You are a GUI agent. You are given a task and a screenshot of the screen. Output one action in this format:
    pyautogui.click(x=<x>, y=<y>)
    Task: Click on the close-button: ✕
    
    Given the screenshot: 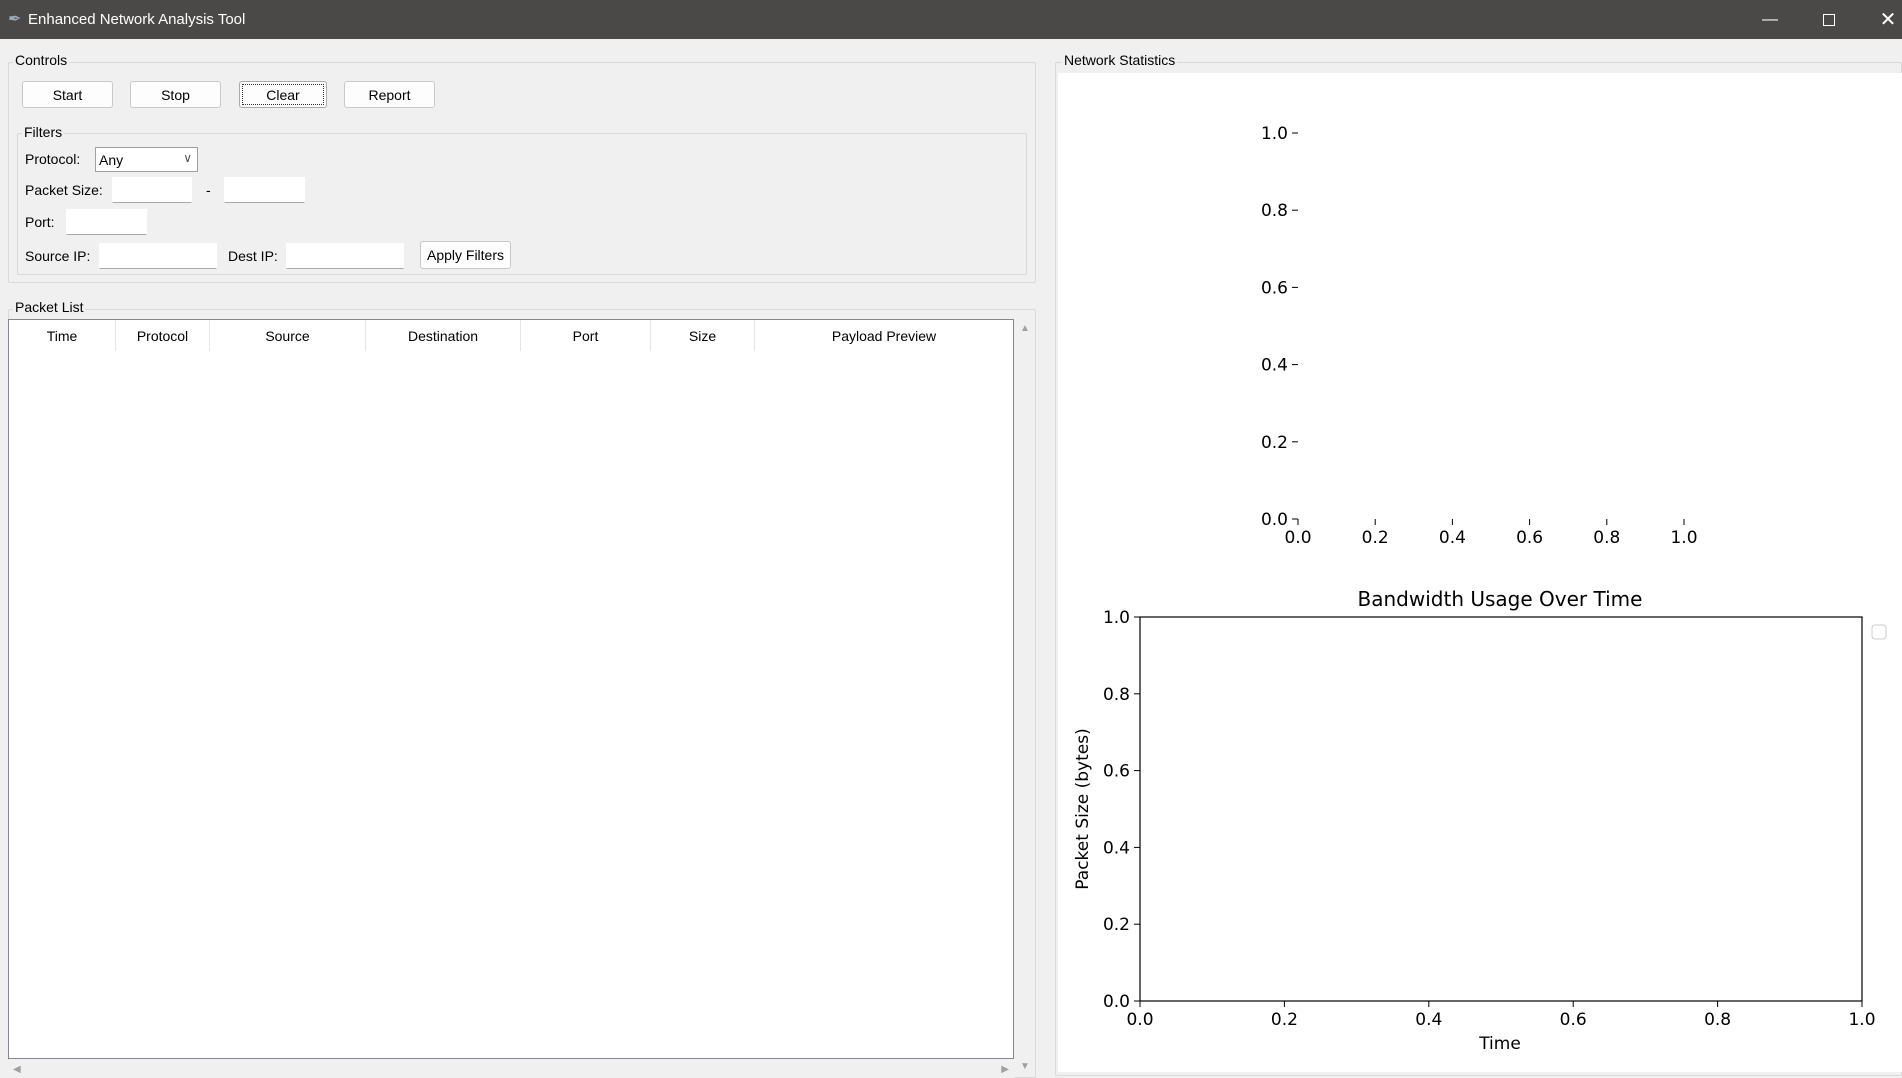 What is the action you would take?
    pyautogui.click(x=1881, y=19)
    